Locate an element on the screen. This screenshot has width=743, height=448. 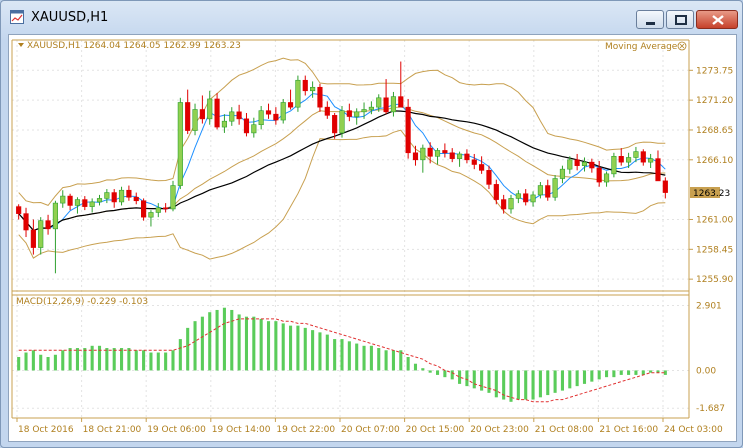
macd-label: MACD(12,26,9) -0.229 -0.103 is located at coordinates (82, 302).